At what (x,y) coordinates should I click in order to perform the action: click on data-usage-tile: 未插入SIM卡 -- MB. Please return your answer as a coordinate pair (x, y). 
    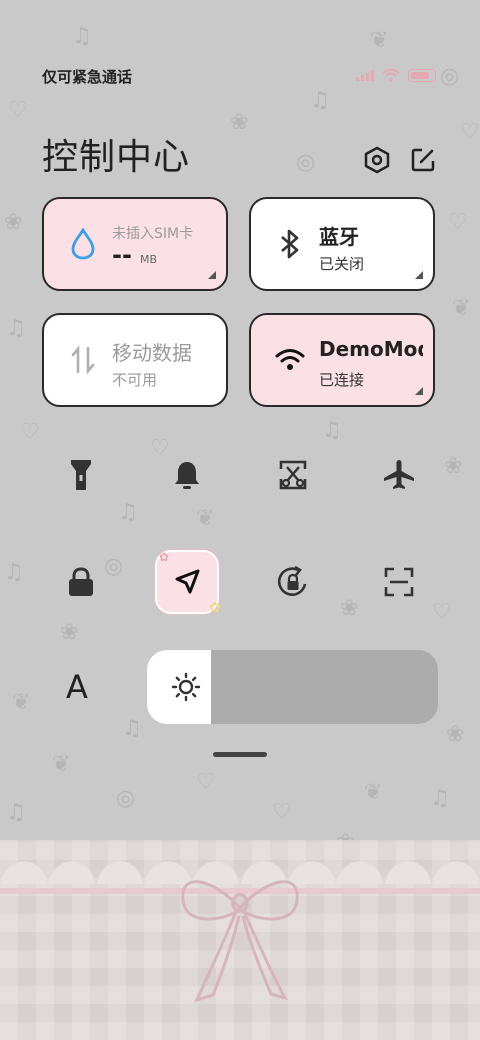
    Looking at the image, I should click on (135, 244).